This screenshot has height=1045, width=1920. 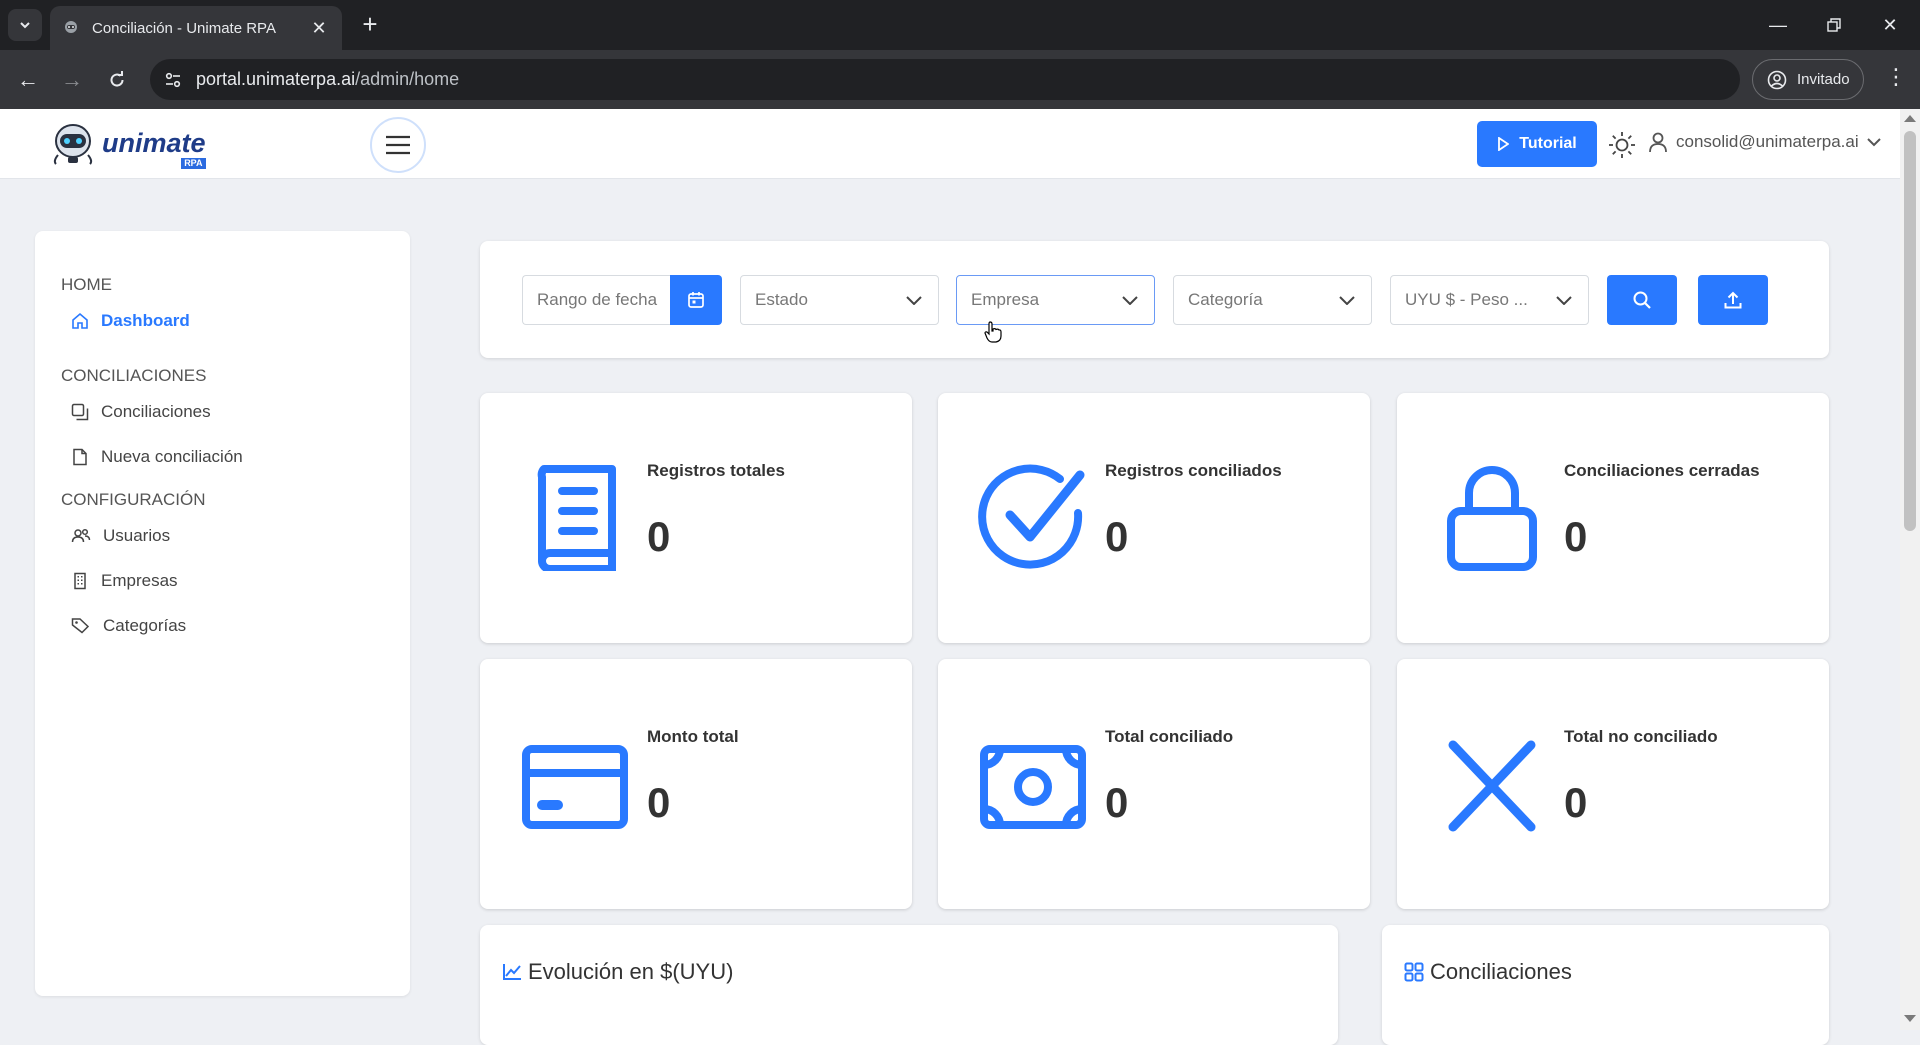 I want to click on card-label: Monto total, so click(x=693, y=736).